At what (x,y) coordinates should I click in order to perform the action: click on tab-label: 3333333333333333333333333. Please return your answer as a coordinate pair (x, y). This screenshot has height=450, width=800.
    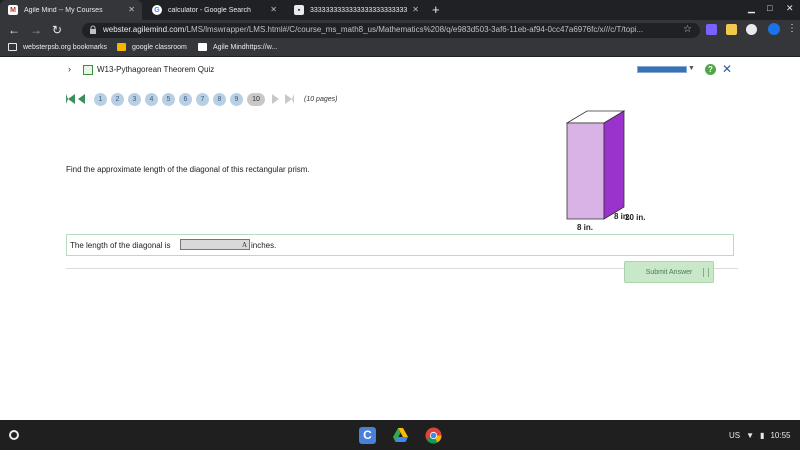
    Looking at the image, I should click on (359, 10).